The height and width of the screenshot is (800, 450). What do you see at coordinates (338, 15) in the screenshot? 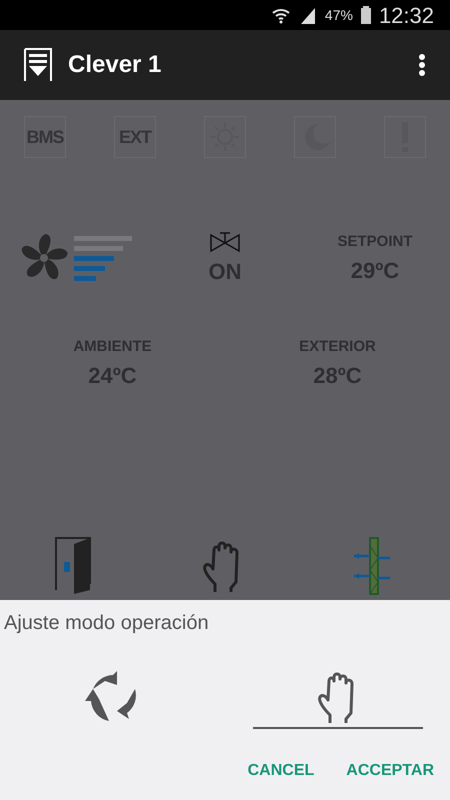
I see `battery-percent: 47%` at bounding box center [338, 15].